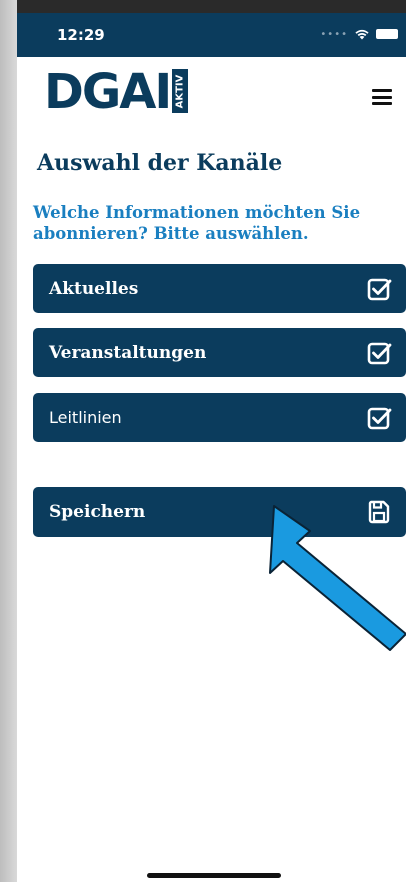  I want to click on signal-dots-icon: ••••, so click(334, 34).